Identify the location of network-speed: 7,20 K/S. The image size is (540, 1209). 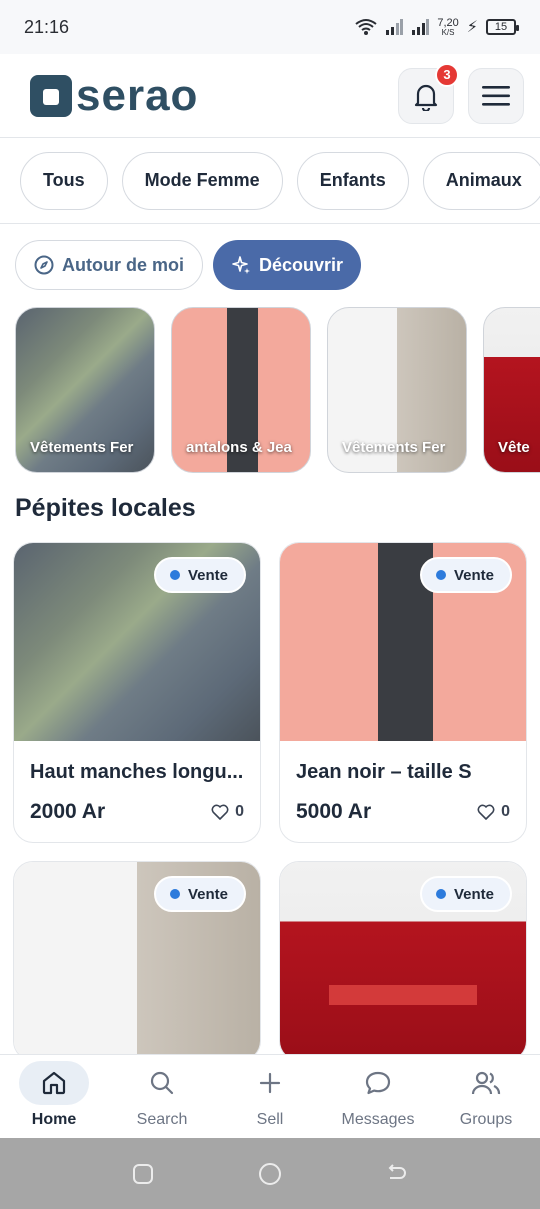
(448, 26).